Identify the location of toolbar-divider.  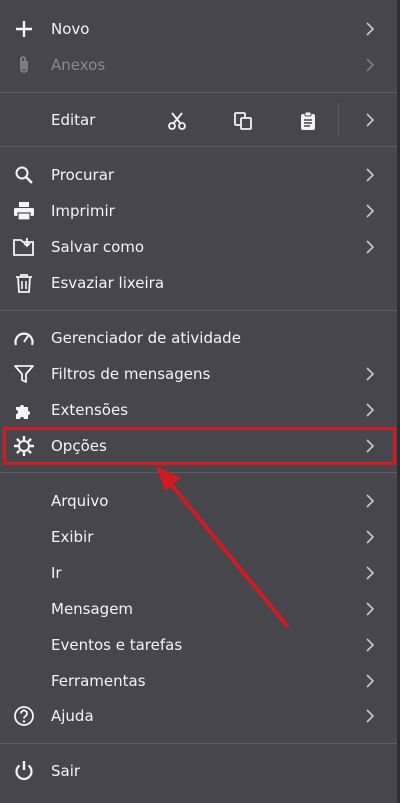
(338, 119).